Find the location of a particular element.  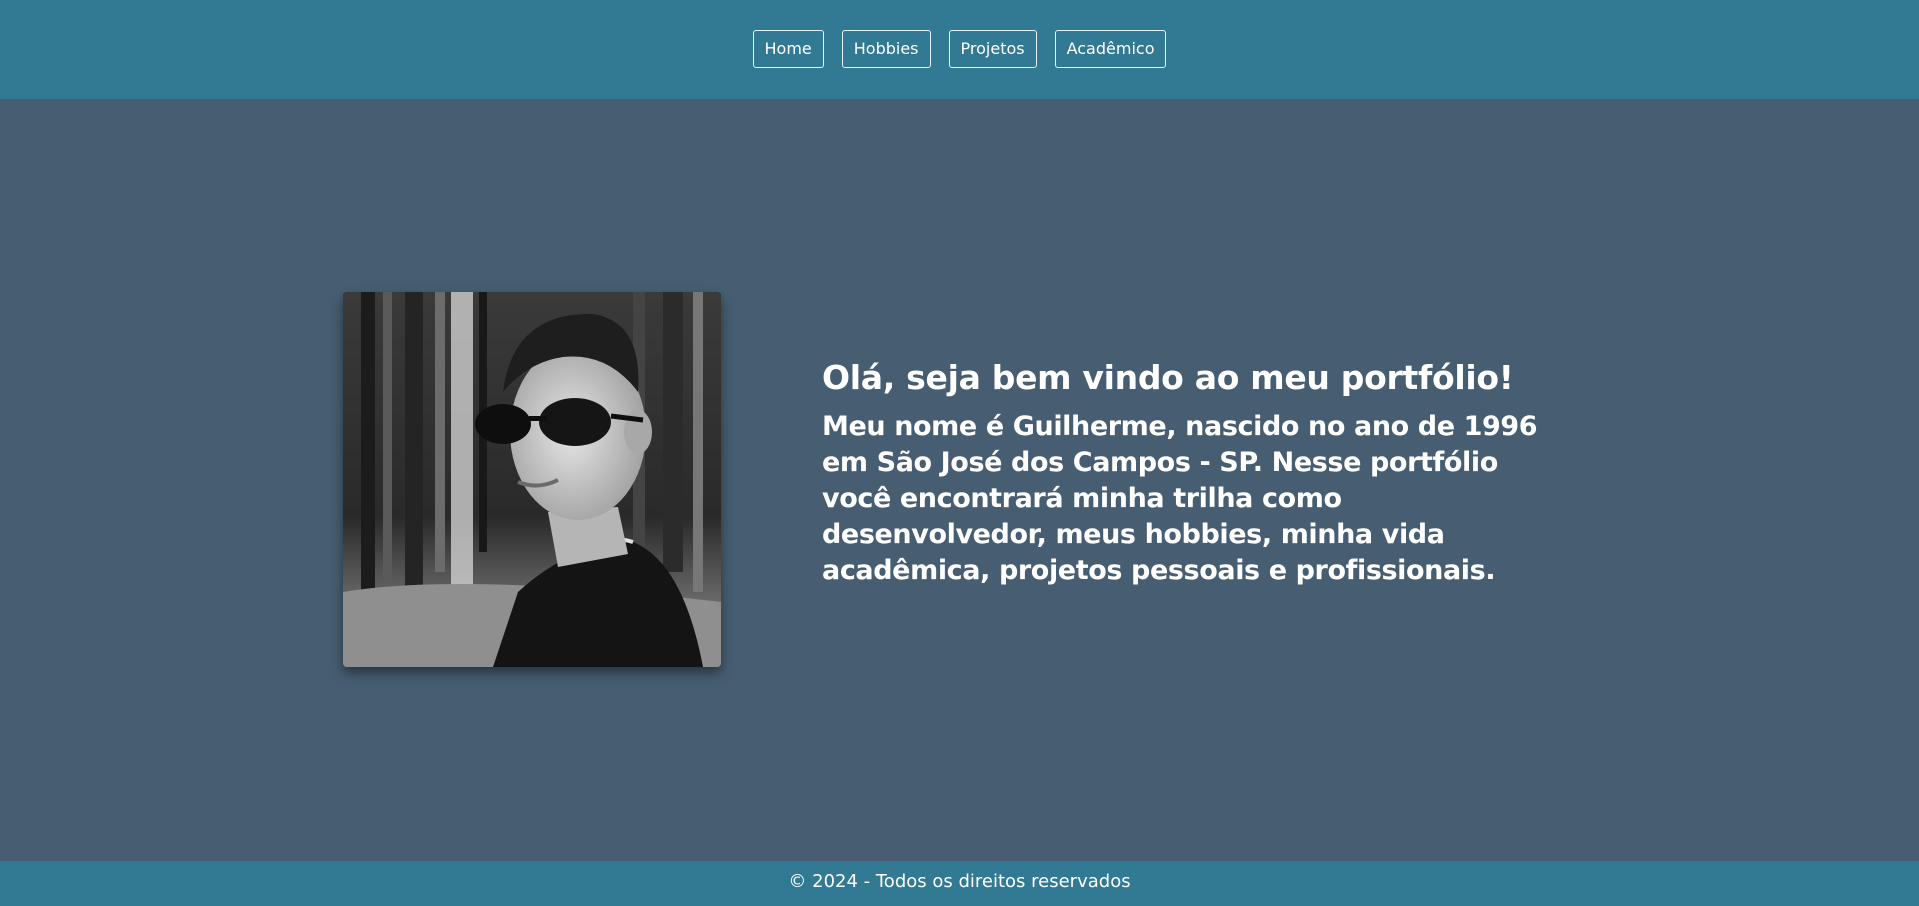

page-title: Olá, seja bem vindo ao meu portfólio! is located at coordinates (1168, 377).